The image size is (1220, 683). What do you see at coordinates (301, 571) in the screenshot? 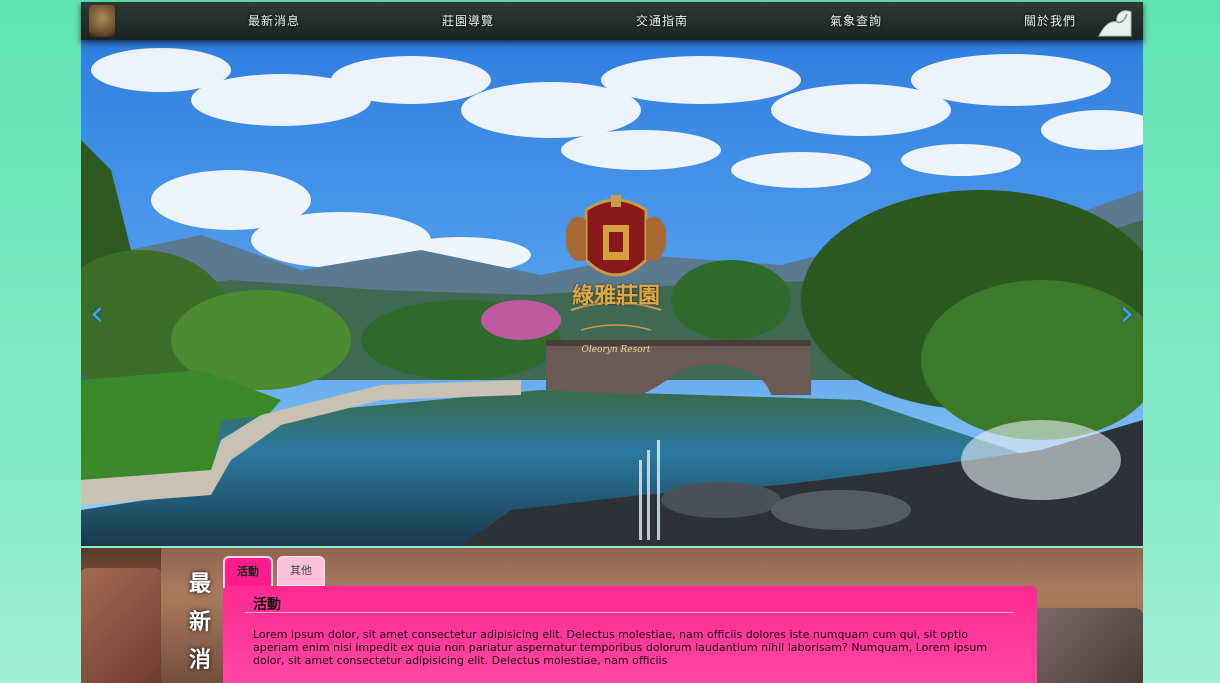
I see `tab-other: 其他` at bounding box center [301, 571].